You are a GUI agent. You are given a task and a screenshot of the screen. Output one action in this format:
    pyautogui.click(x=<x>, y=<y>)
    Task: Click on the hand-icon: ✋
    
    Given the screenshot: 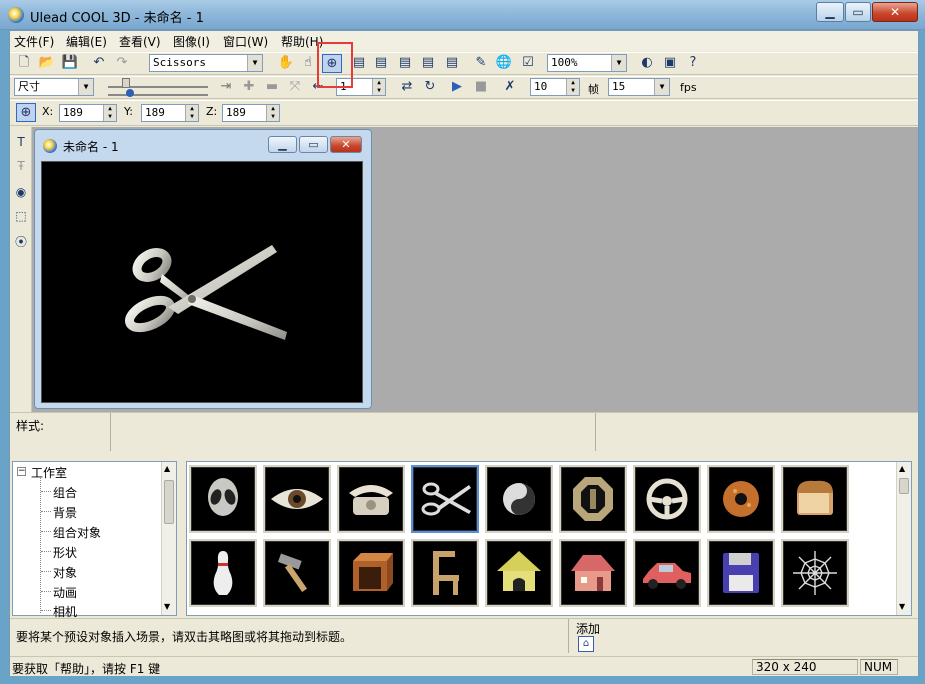 What is the action you would take?
    pyautogui.click(x=286, y=63)
    